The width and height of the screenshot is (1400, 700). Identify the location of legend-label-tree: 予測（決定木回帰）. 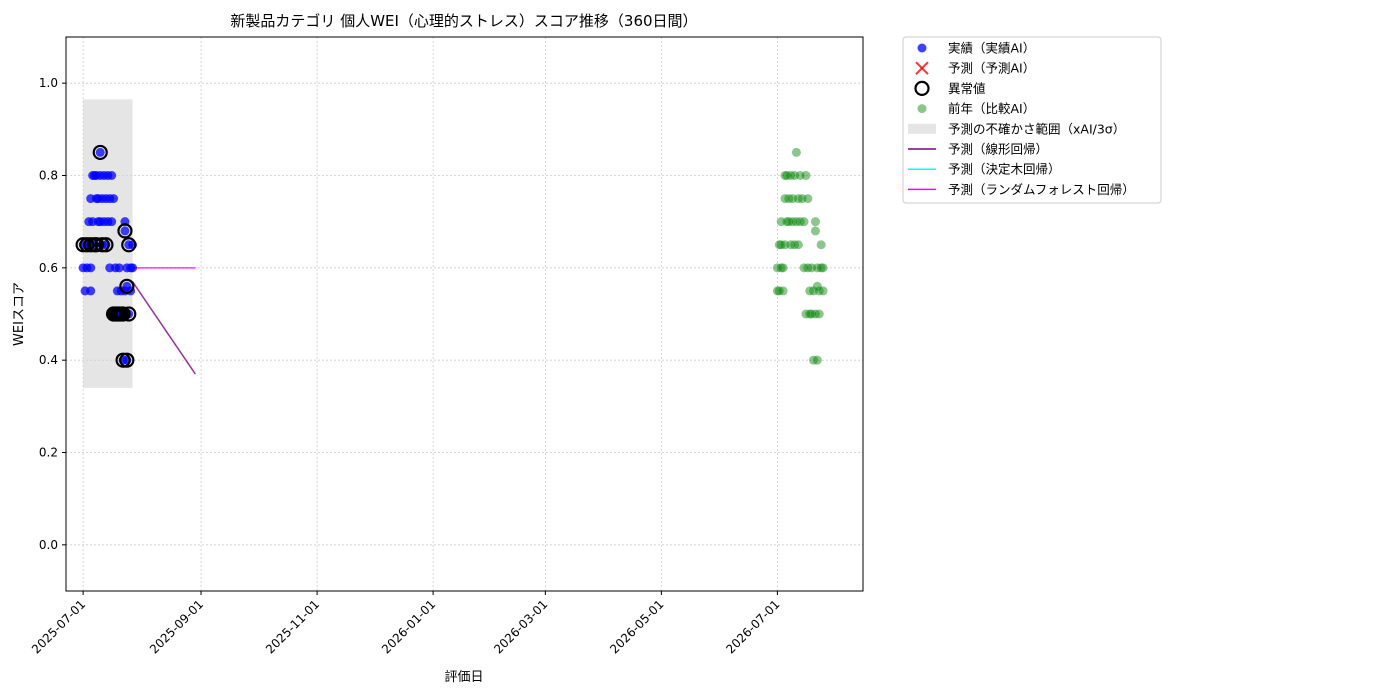
(1004, 169).